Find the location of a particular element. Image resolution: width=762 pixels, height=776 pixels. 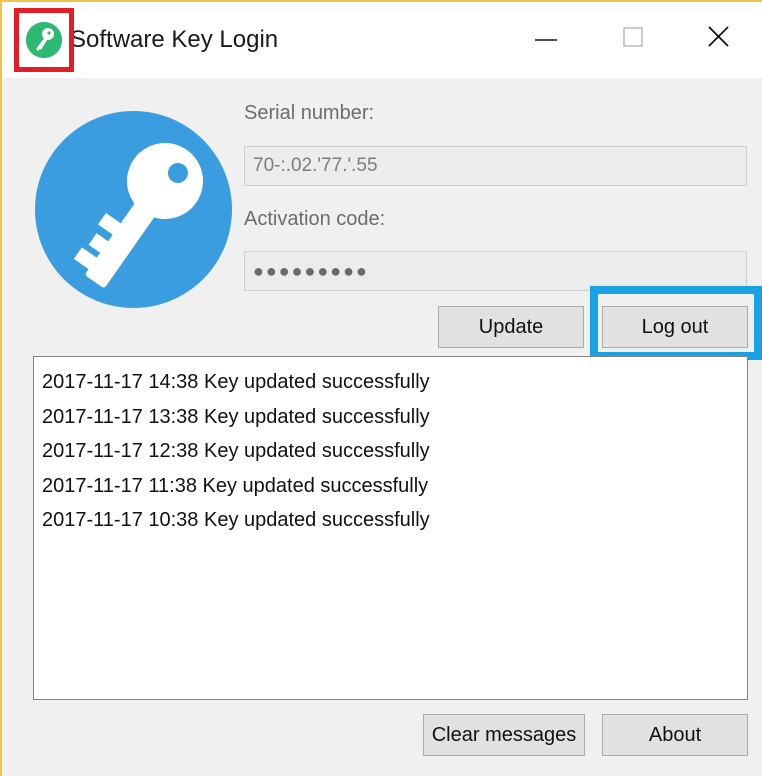

app-icon-highlight is located at coordinates (44, 40).